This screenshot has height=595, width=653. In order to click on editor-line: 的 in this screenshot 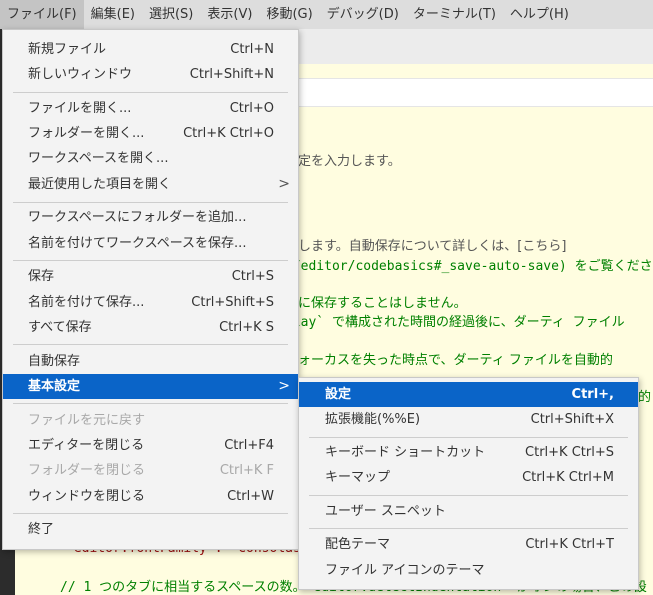, I will do `click(645, 397)`.